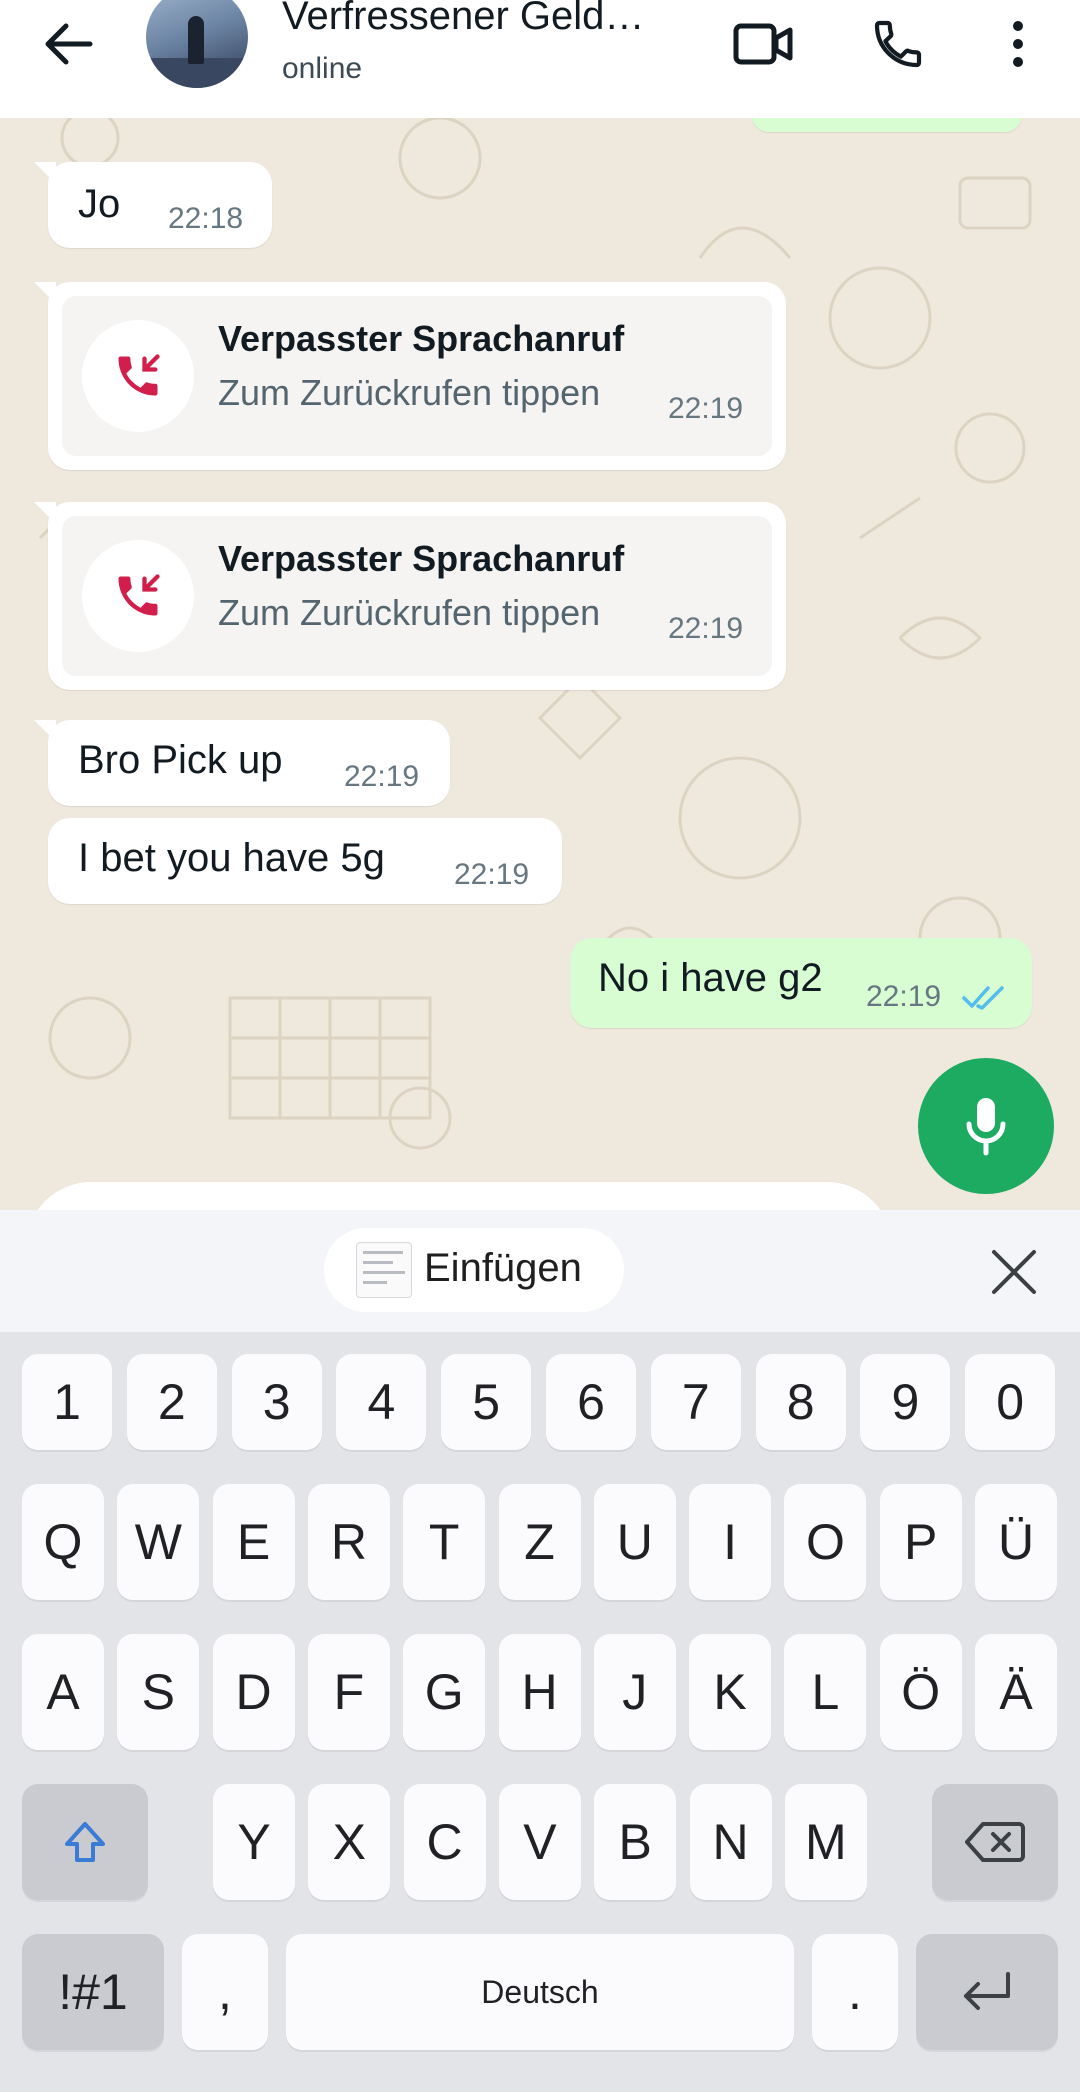 The width and height of the screenshot is (1080, 2092). Describe the element at coordinates (801, 983) in the screenshot. I see `message-bubble-out: No i have g2 22:19` at that location.